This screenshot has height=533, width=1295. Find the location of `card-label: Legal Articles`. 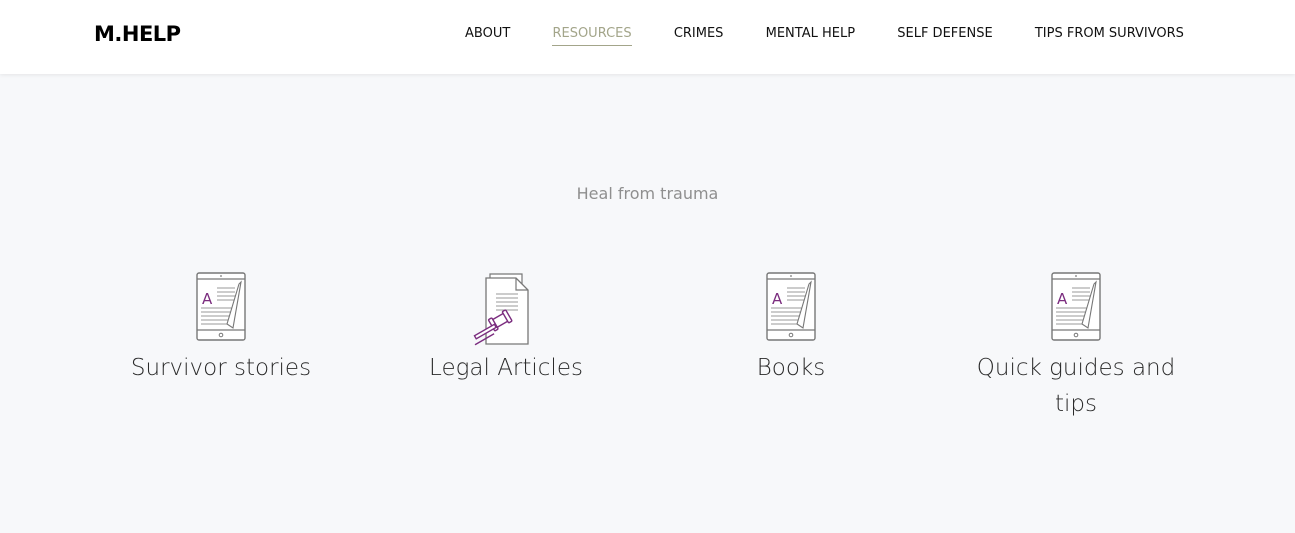

card-label: Legal Articles is located at coordinates (506, 368).